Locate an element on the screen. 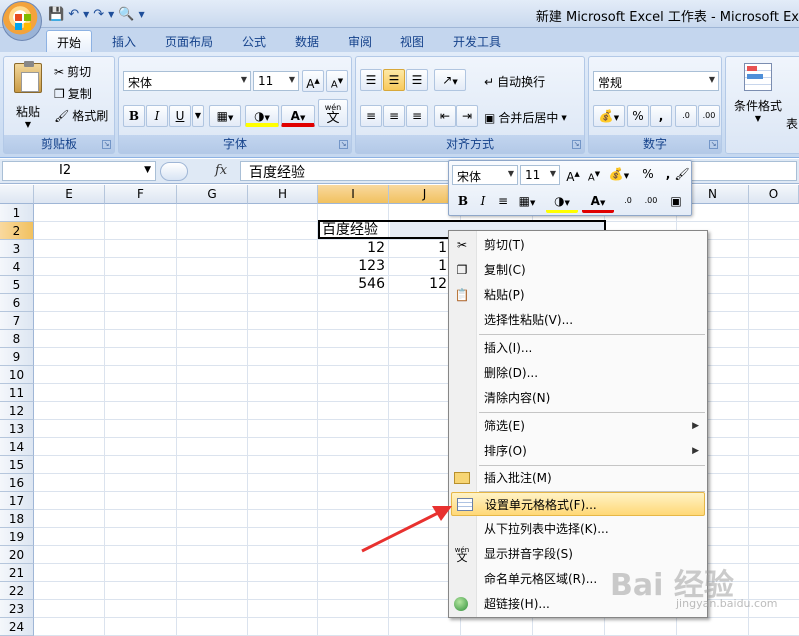 This screenshot has height=636, width=799. mini-bold-button: B is located at coordinates (463, 202).